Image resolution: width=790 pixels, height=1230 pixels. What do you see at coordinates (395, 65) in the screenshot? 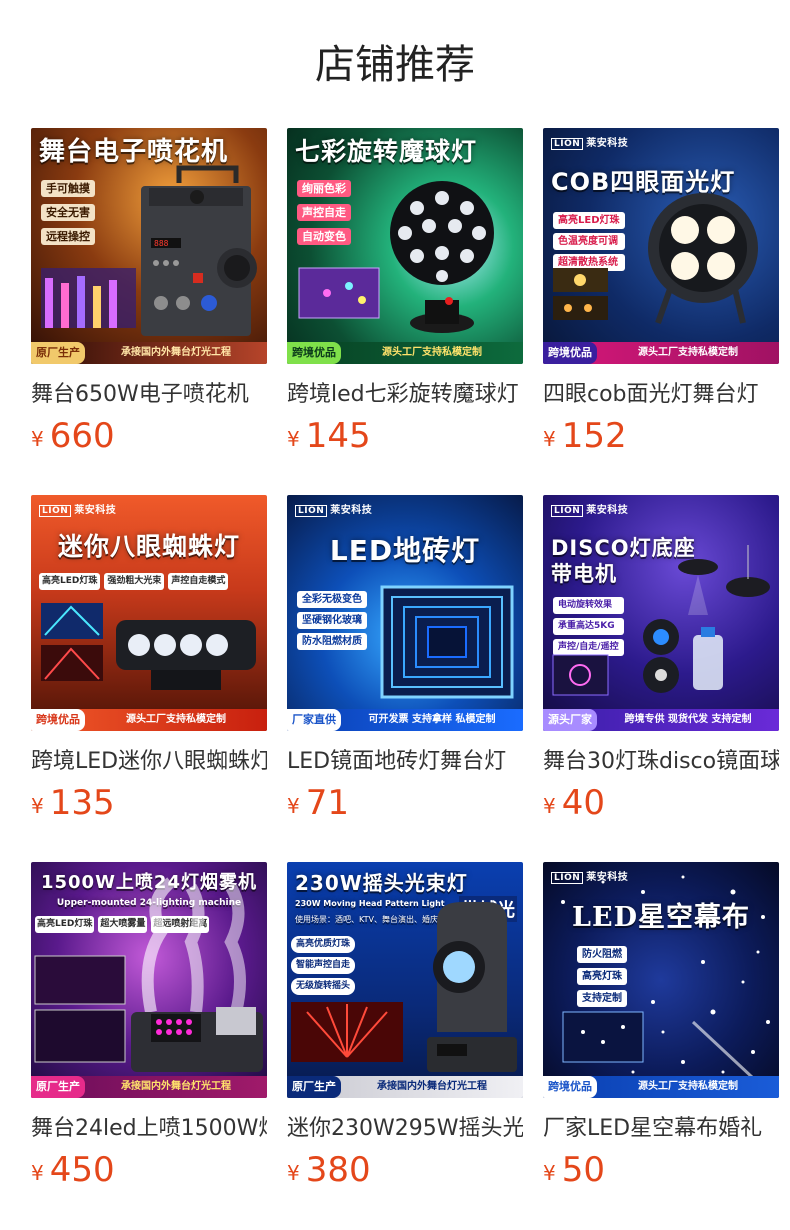
I see `page-title: 店铺推荐` at bounding box center [395, 65].